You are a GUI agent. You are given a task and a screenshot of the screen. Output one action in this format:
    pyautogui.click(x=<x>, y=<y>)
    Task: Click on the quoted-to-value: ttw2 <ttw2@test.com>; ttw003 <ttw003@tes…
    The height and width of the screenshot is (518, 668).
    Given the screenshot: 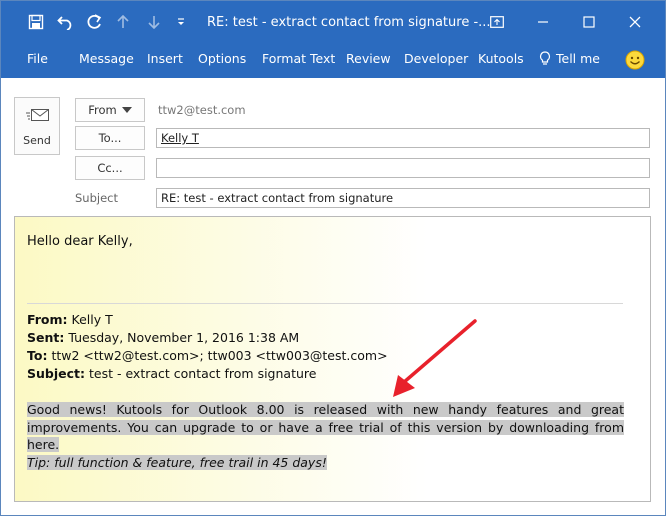 What is the action you would take?
    pyautogui.click(x=219, y=355)
    